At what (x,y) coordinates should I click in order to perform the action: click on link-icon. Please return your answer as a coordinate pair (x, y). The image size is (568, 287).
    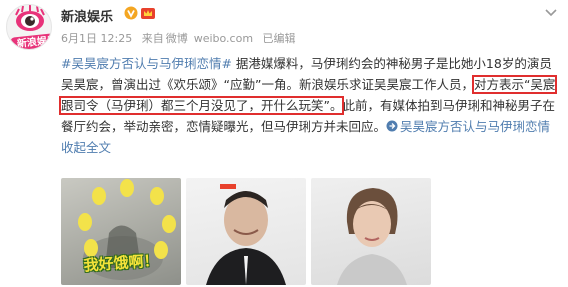
    Looking at the image, I should click on (392, 126).